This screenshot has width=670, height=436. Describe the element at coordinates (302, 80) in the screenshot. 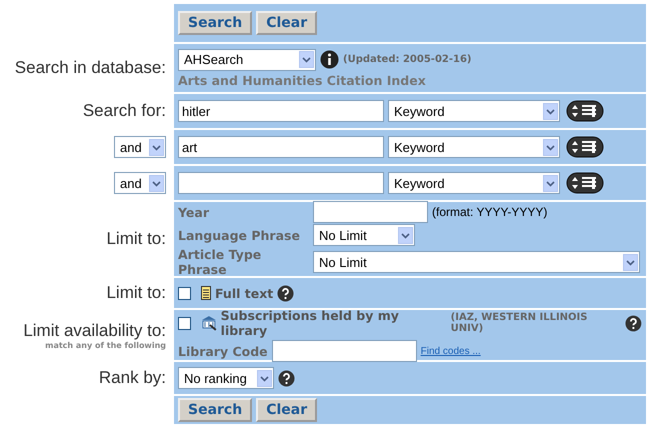

I see `database-name: Arts and Humanities Citation Index` at that location.